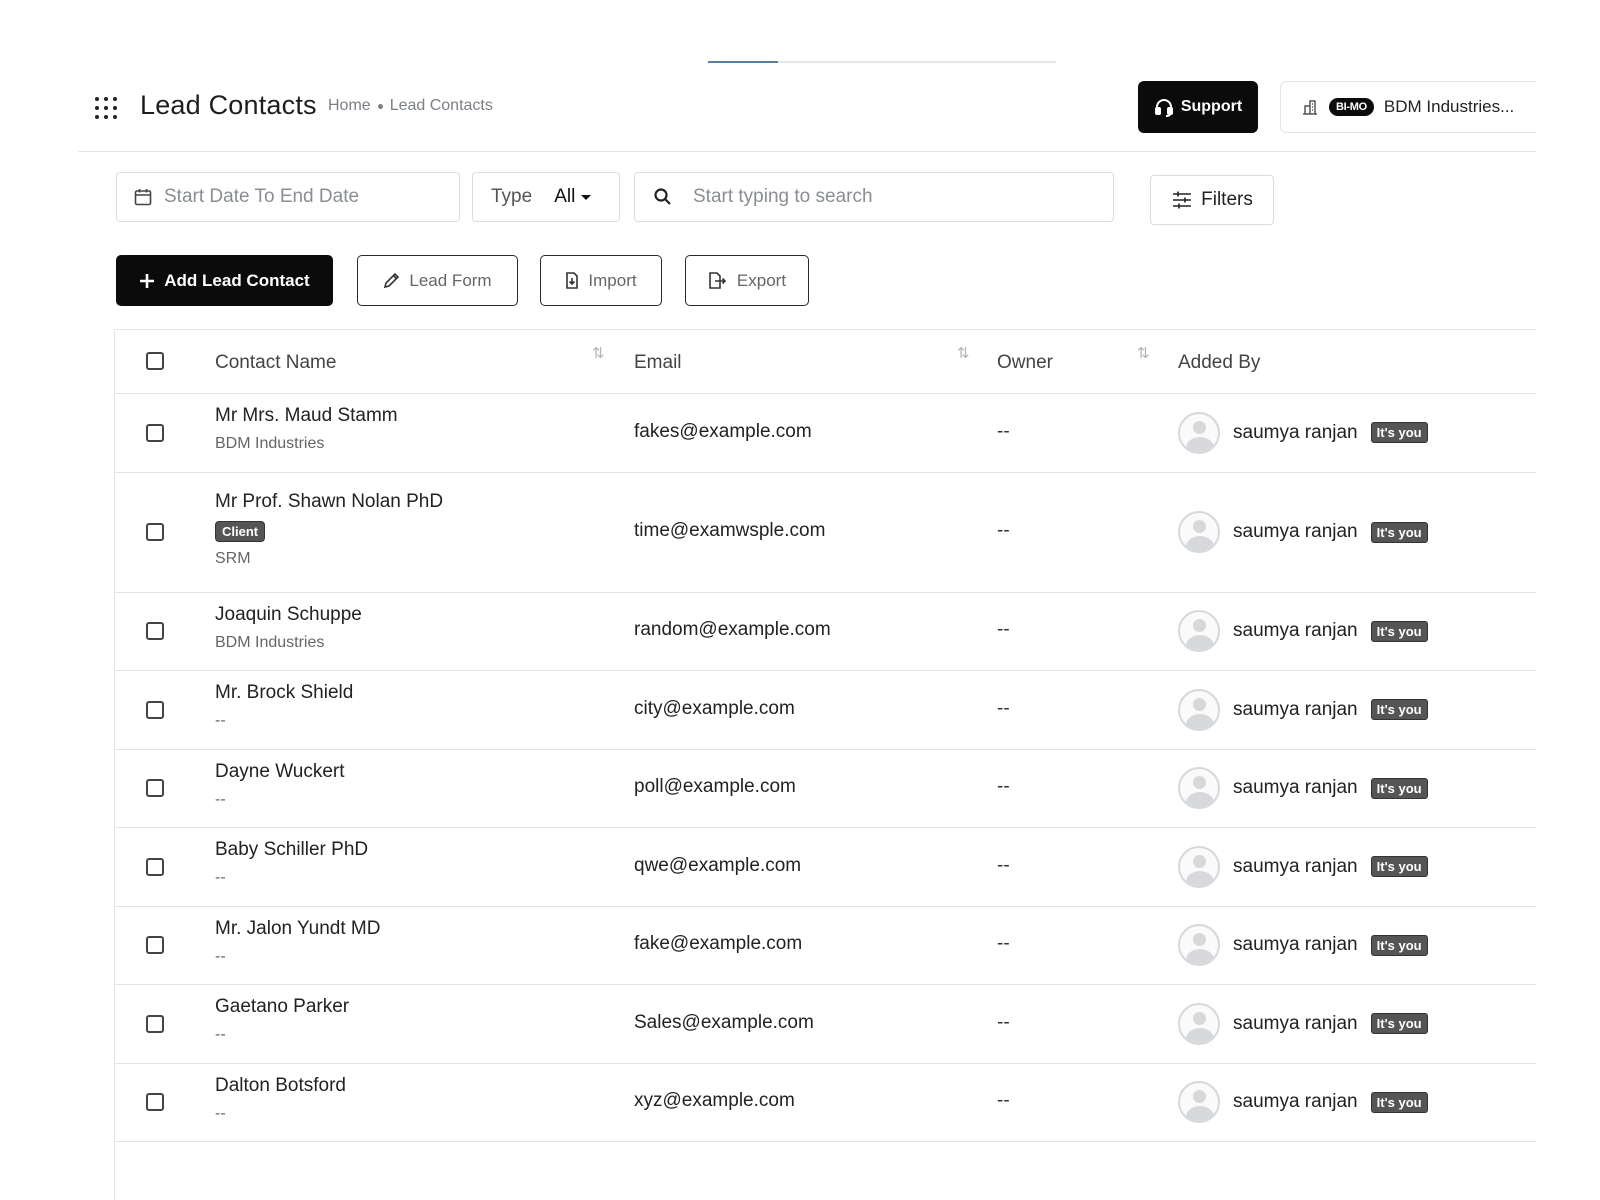  What do you see at coordinates (1227, 199) in the screenshot?
I see `filters-label: Filters` at bounding box center [1227, 199].